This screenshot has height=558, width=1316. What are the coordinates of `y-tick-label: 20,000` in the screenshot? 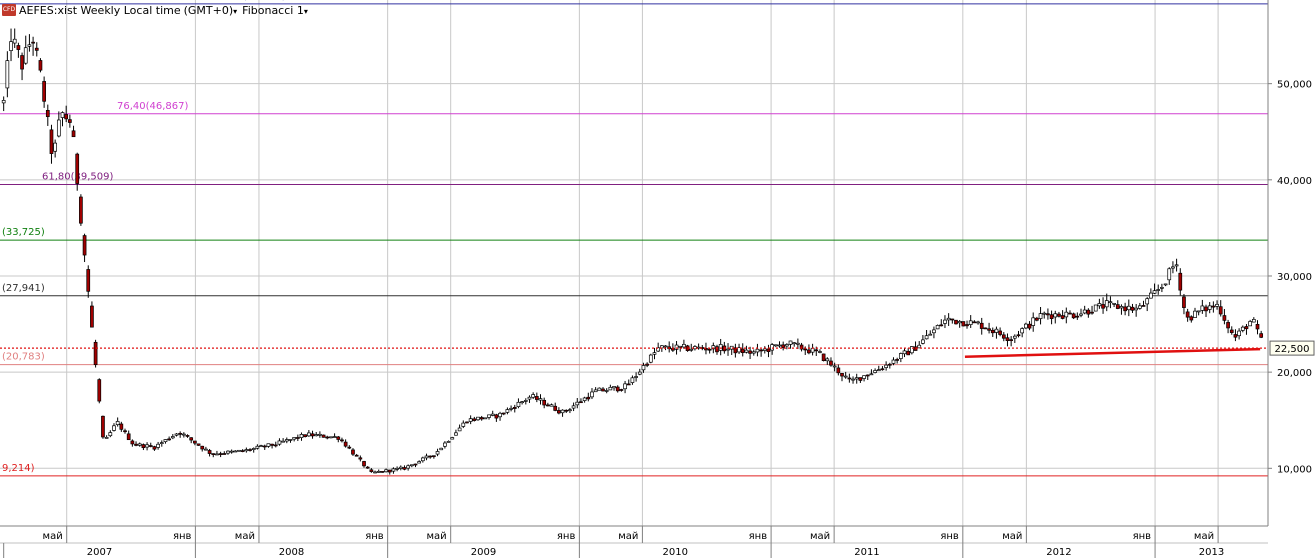 It's located at (1294, 373).